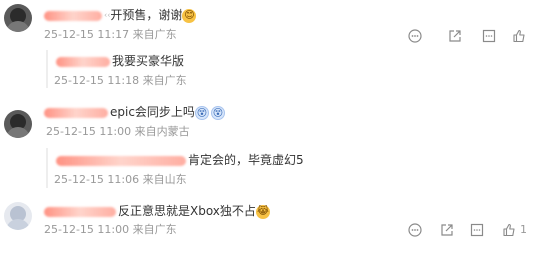 The height and width of the screenshot is (253, 550). Describe the element at coordinates (157, 211) in the screenshot. I see `comment-text: 反正意思就是Xbox独不占😹` at that location.